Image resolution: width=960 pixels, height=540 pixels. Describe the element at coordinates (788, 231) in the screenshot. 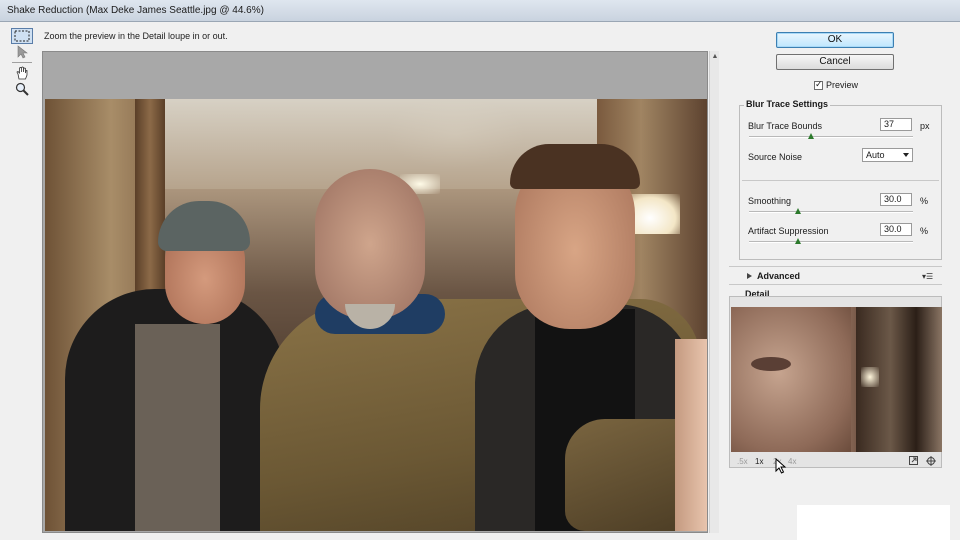

I see `artifact-suppression-label: Artifact Suppression` at that location.